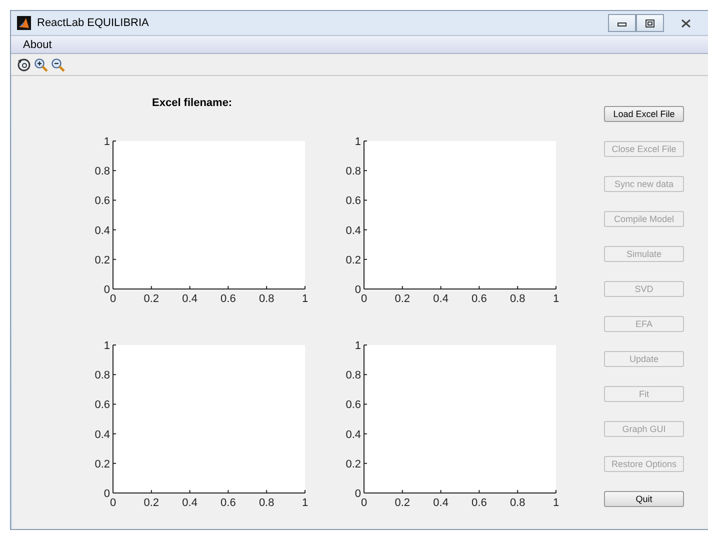  I want to click on menu-item: About, so click(37, 44).